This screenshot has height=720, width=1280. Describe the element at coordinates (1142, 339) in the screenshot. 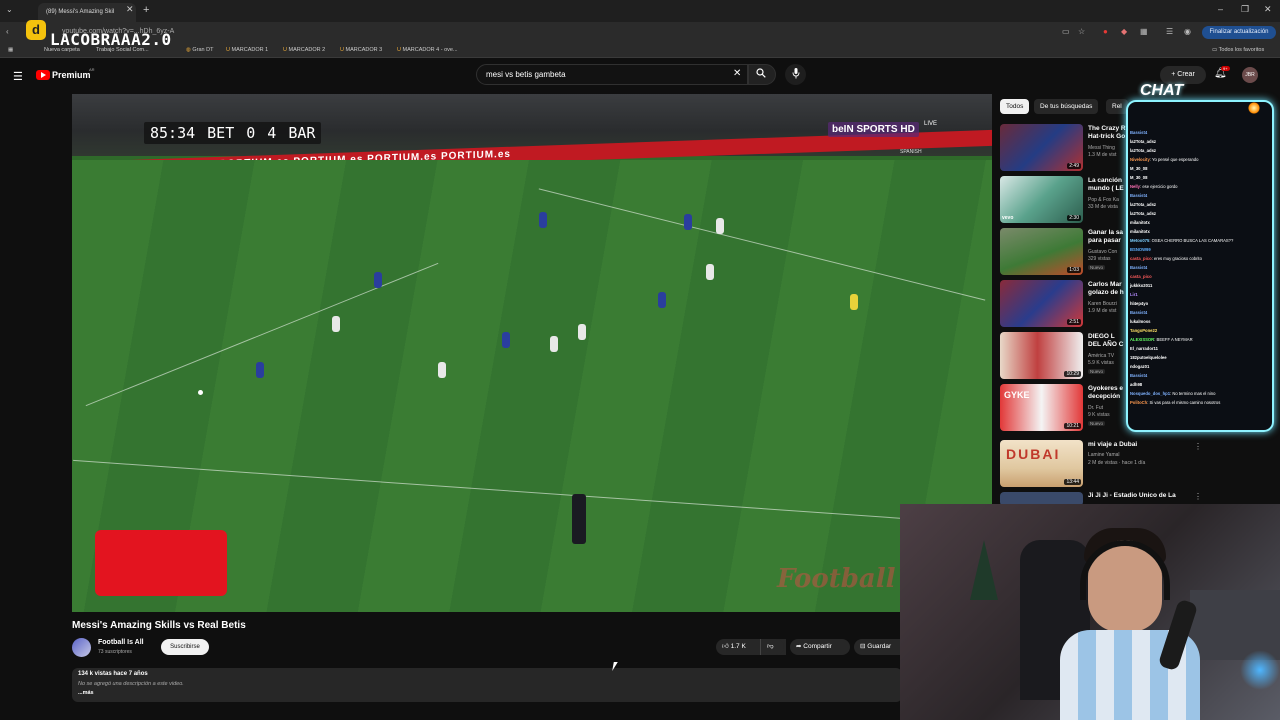

I see `chat-username: ALEXISSOR` at that location.